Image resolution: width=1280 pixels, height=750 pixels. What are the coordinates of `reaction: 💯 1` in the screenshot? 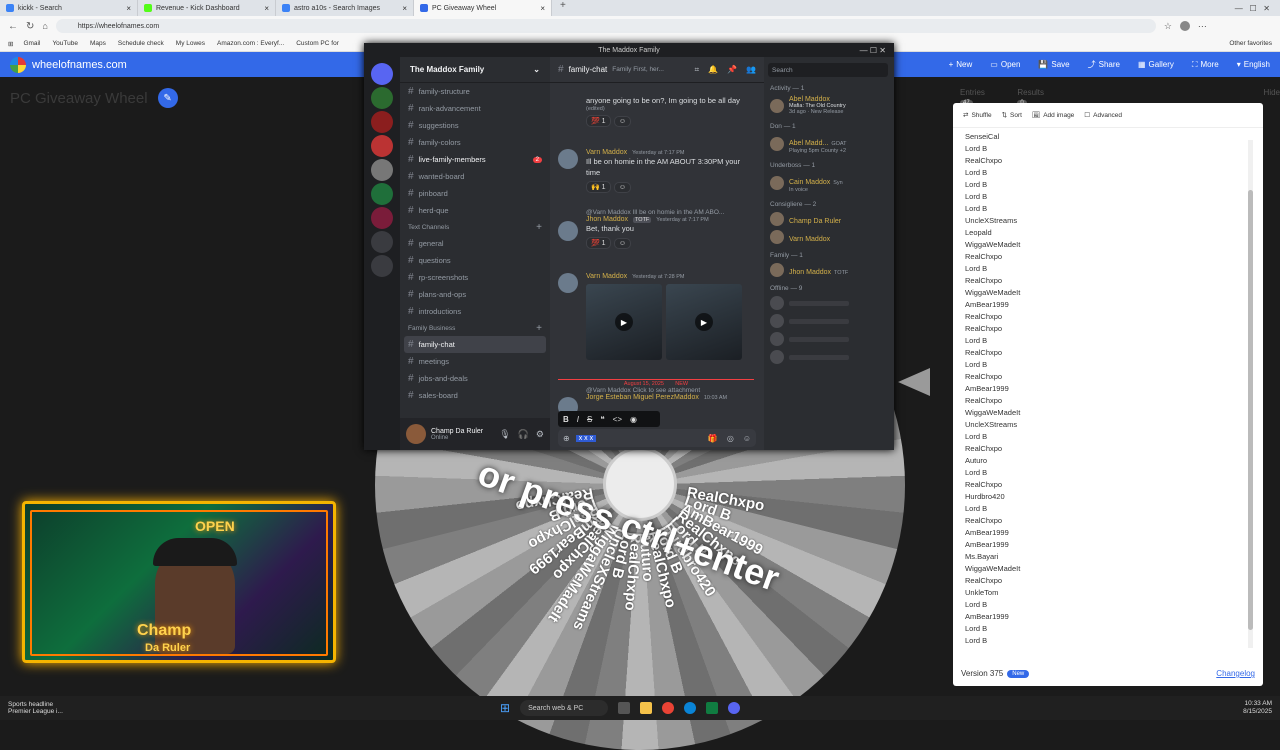 It's located at (598, 121).